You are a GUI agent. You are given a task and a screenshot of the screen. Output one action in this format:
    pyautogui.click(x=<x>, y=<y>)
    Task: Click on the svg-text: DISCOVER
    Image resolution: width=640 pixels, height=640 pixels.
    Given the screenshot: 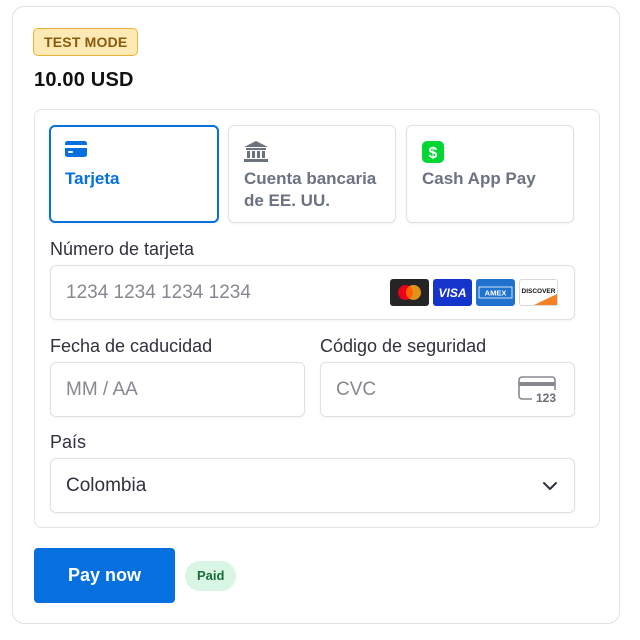 What is the action you would take?
    pyautogui.click(x=539, y=291)
    